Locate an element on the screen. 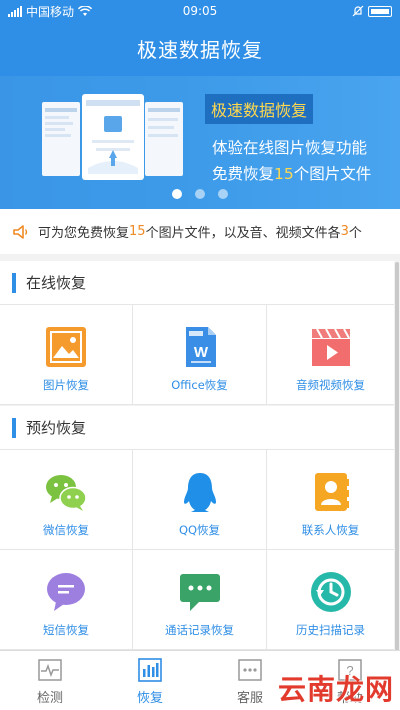 This screenshot has height=710, width=400. qq-icon is located at coordinates (199, 492).